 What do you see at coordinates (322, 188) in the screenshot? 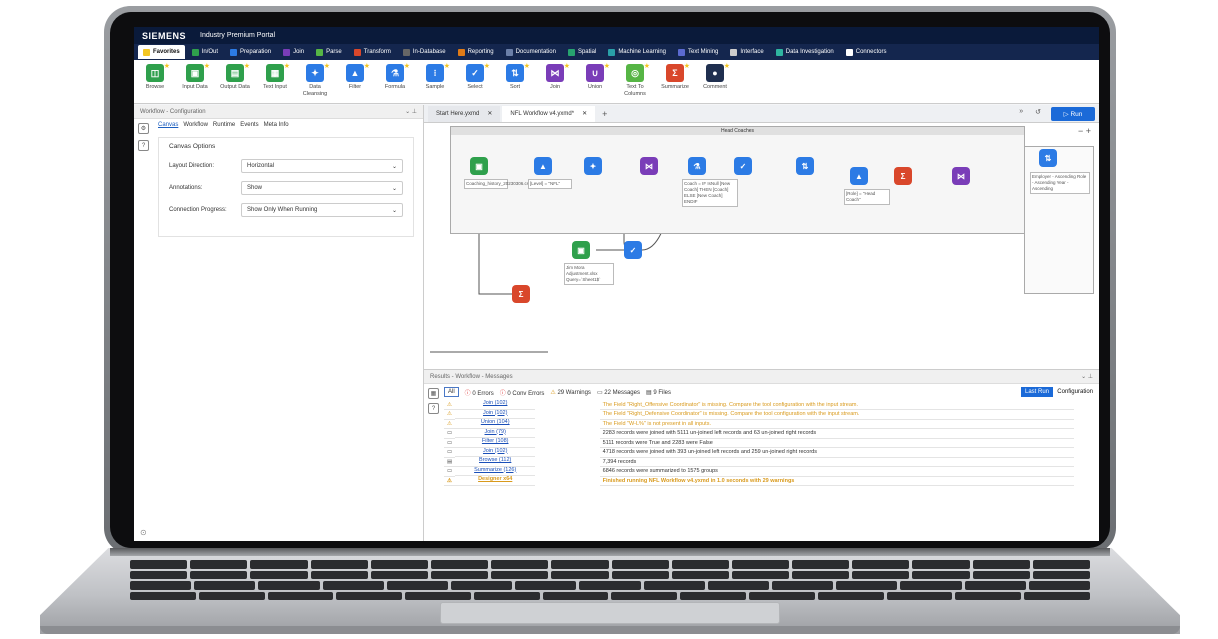
I see `option-select: Show ⌄` at bounding box center [322, 188].